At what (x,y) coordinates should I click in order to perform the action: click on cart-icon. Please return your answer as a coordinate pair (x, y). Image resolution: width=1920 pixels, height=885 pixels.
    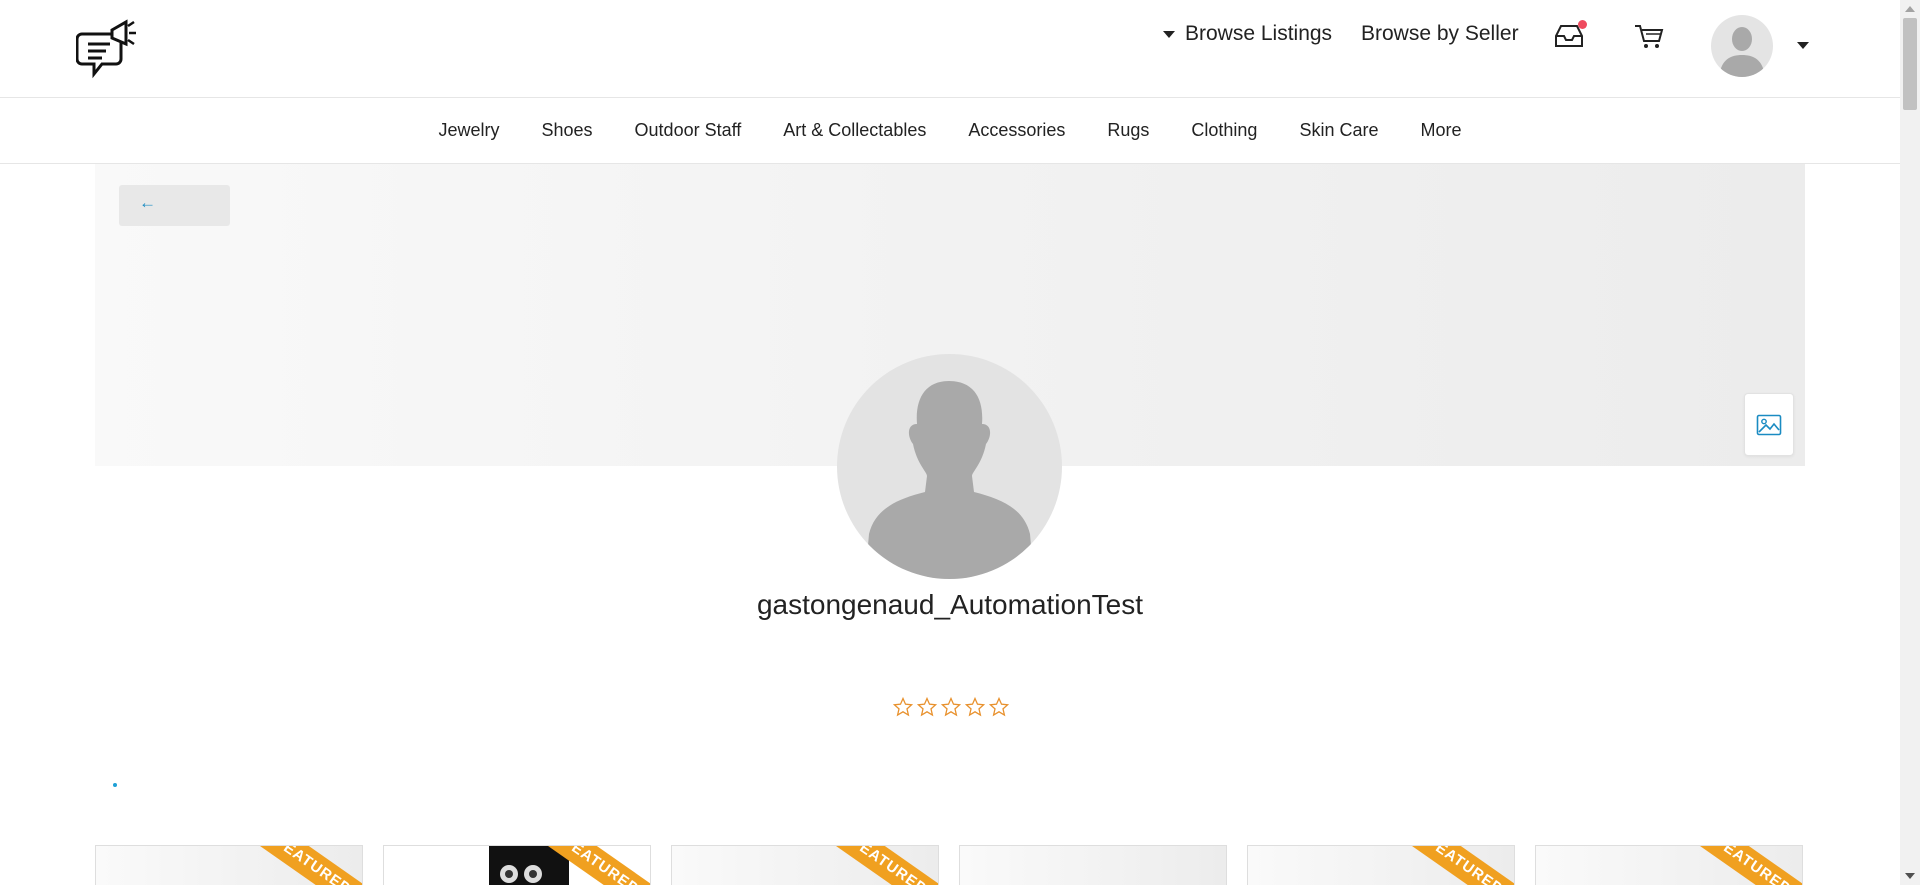
    Looking at the image, I should click on (1649, 36).